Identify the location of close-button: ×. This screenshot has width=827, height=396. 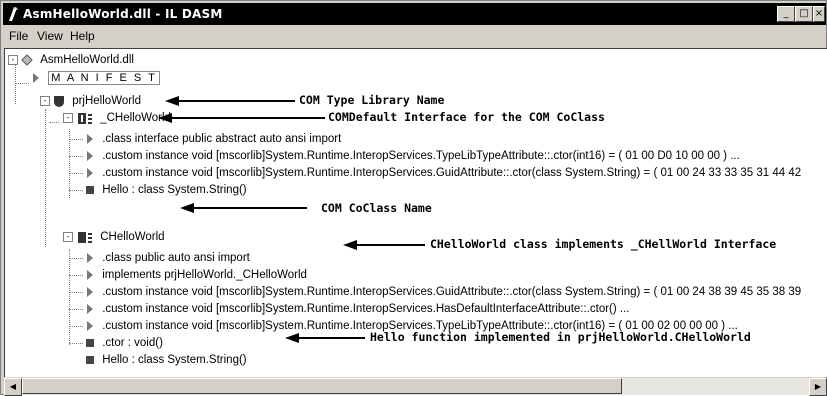
(819, 14).